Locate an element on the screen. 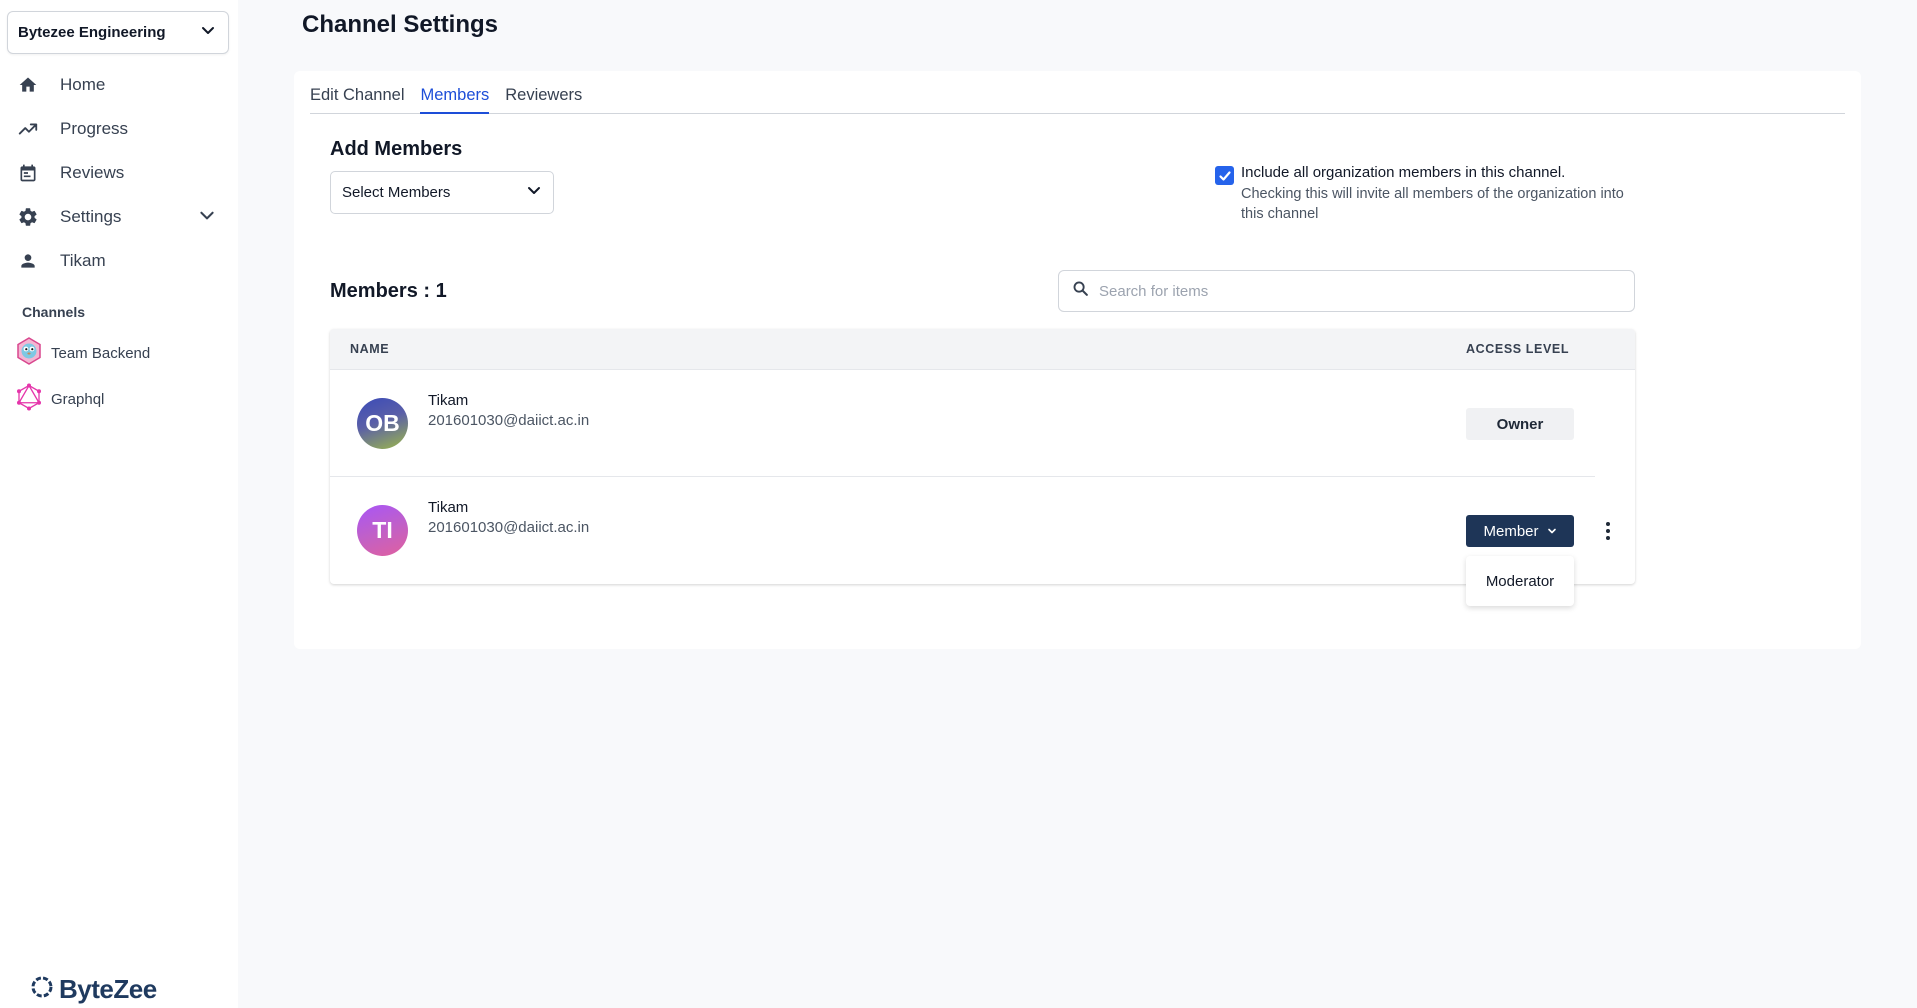  access-level-select-button: Member is located at coordinates (1520, 531).